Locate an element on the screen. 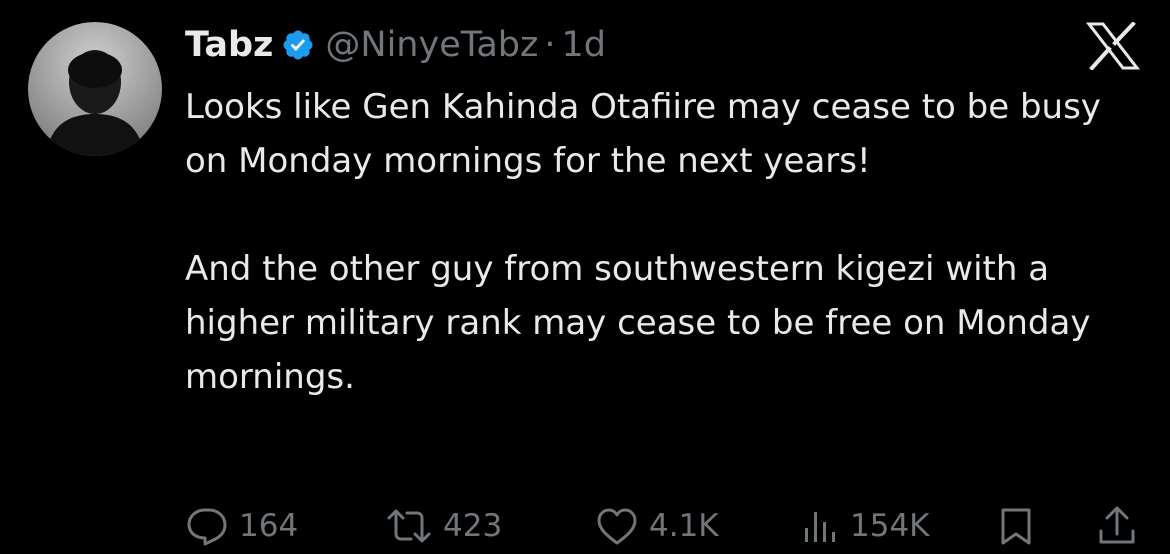 The height and width of the screenshot is (554, 1170). share-button is located at coordinates (1117, 526).